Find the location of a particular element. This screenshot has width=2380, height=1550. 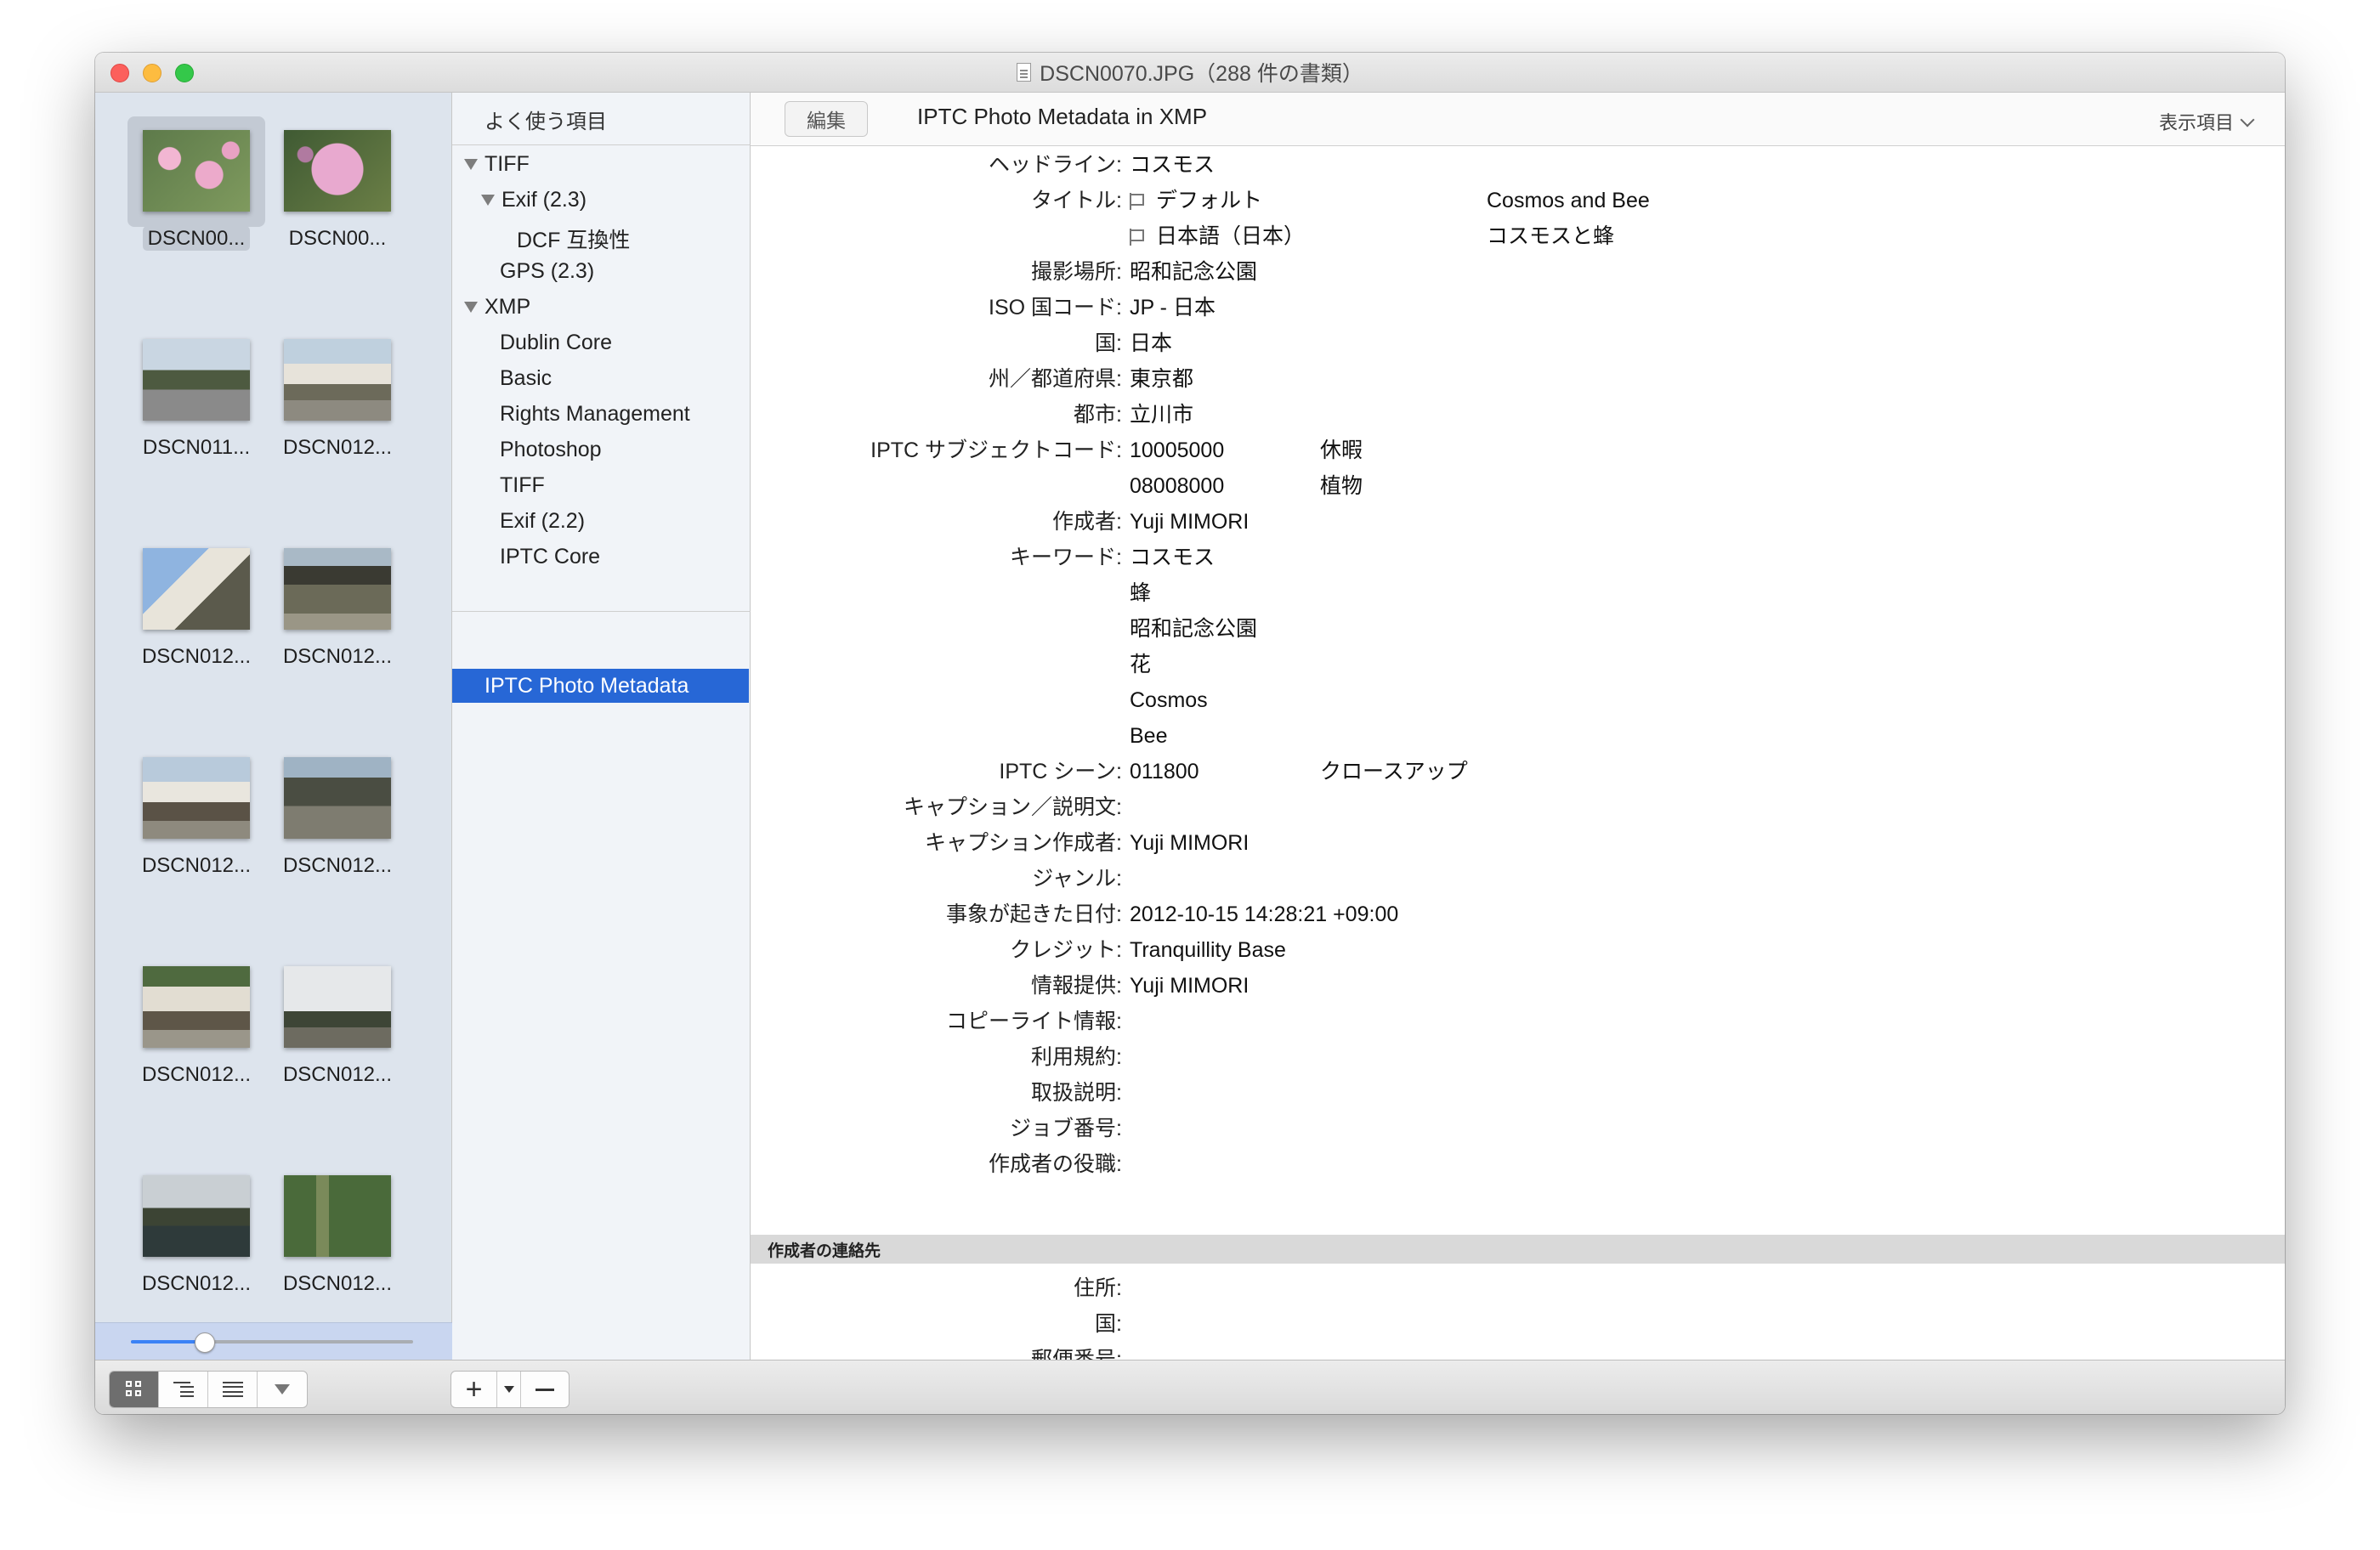

metadata-note: 植物 is located at coordinates (1341, 486).